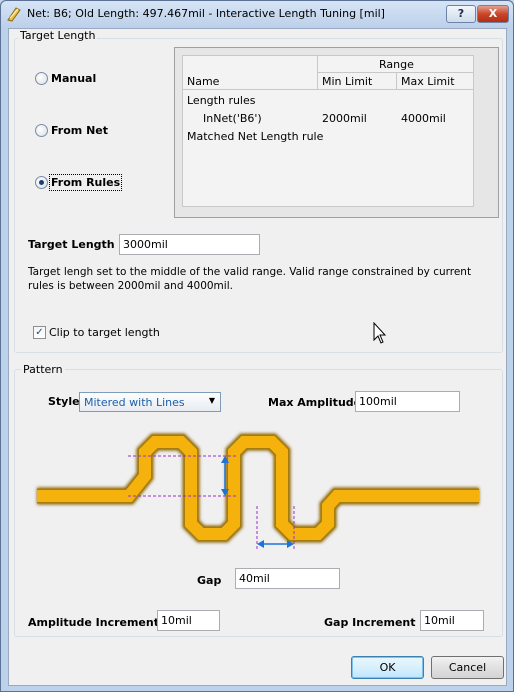 This screenshot has height=692, width=514. I want to click on table-row-innet-min: 2000mil, so click(344, 118).